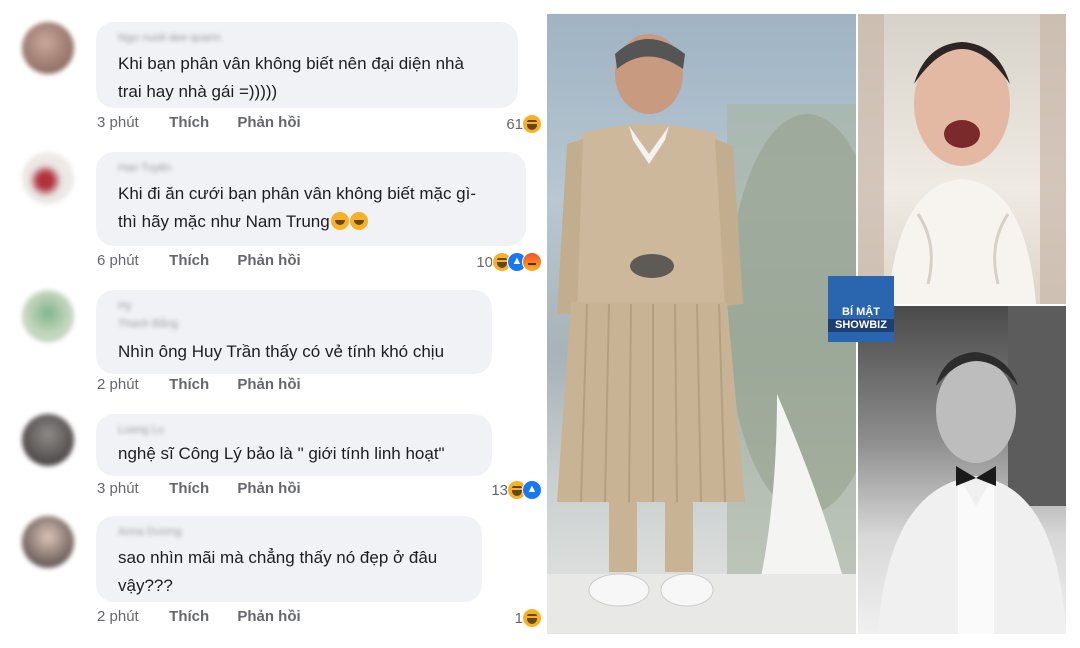 Image resolution: width=1080 pixels, height=648 pixels. What do you see at coordinates (319, 618) in the screenshot?
I see `comment-actions: 2 phút Thích Phản hồi 1` at bounding box center [319, 618].